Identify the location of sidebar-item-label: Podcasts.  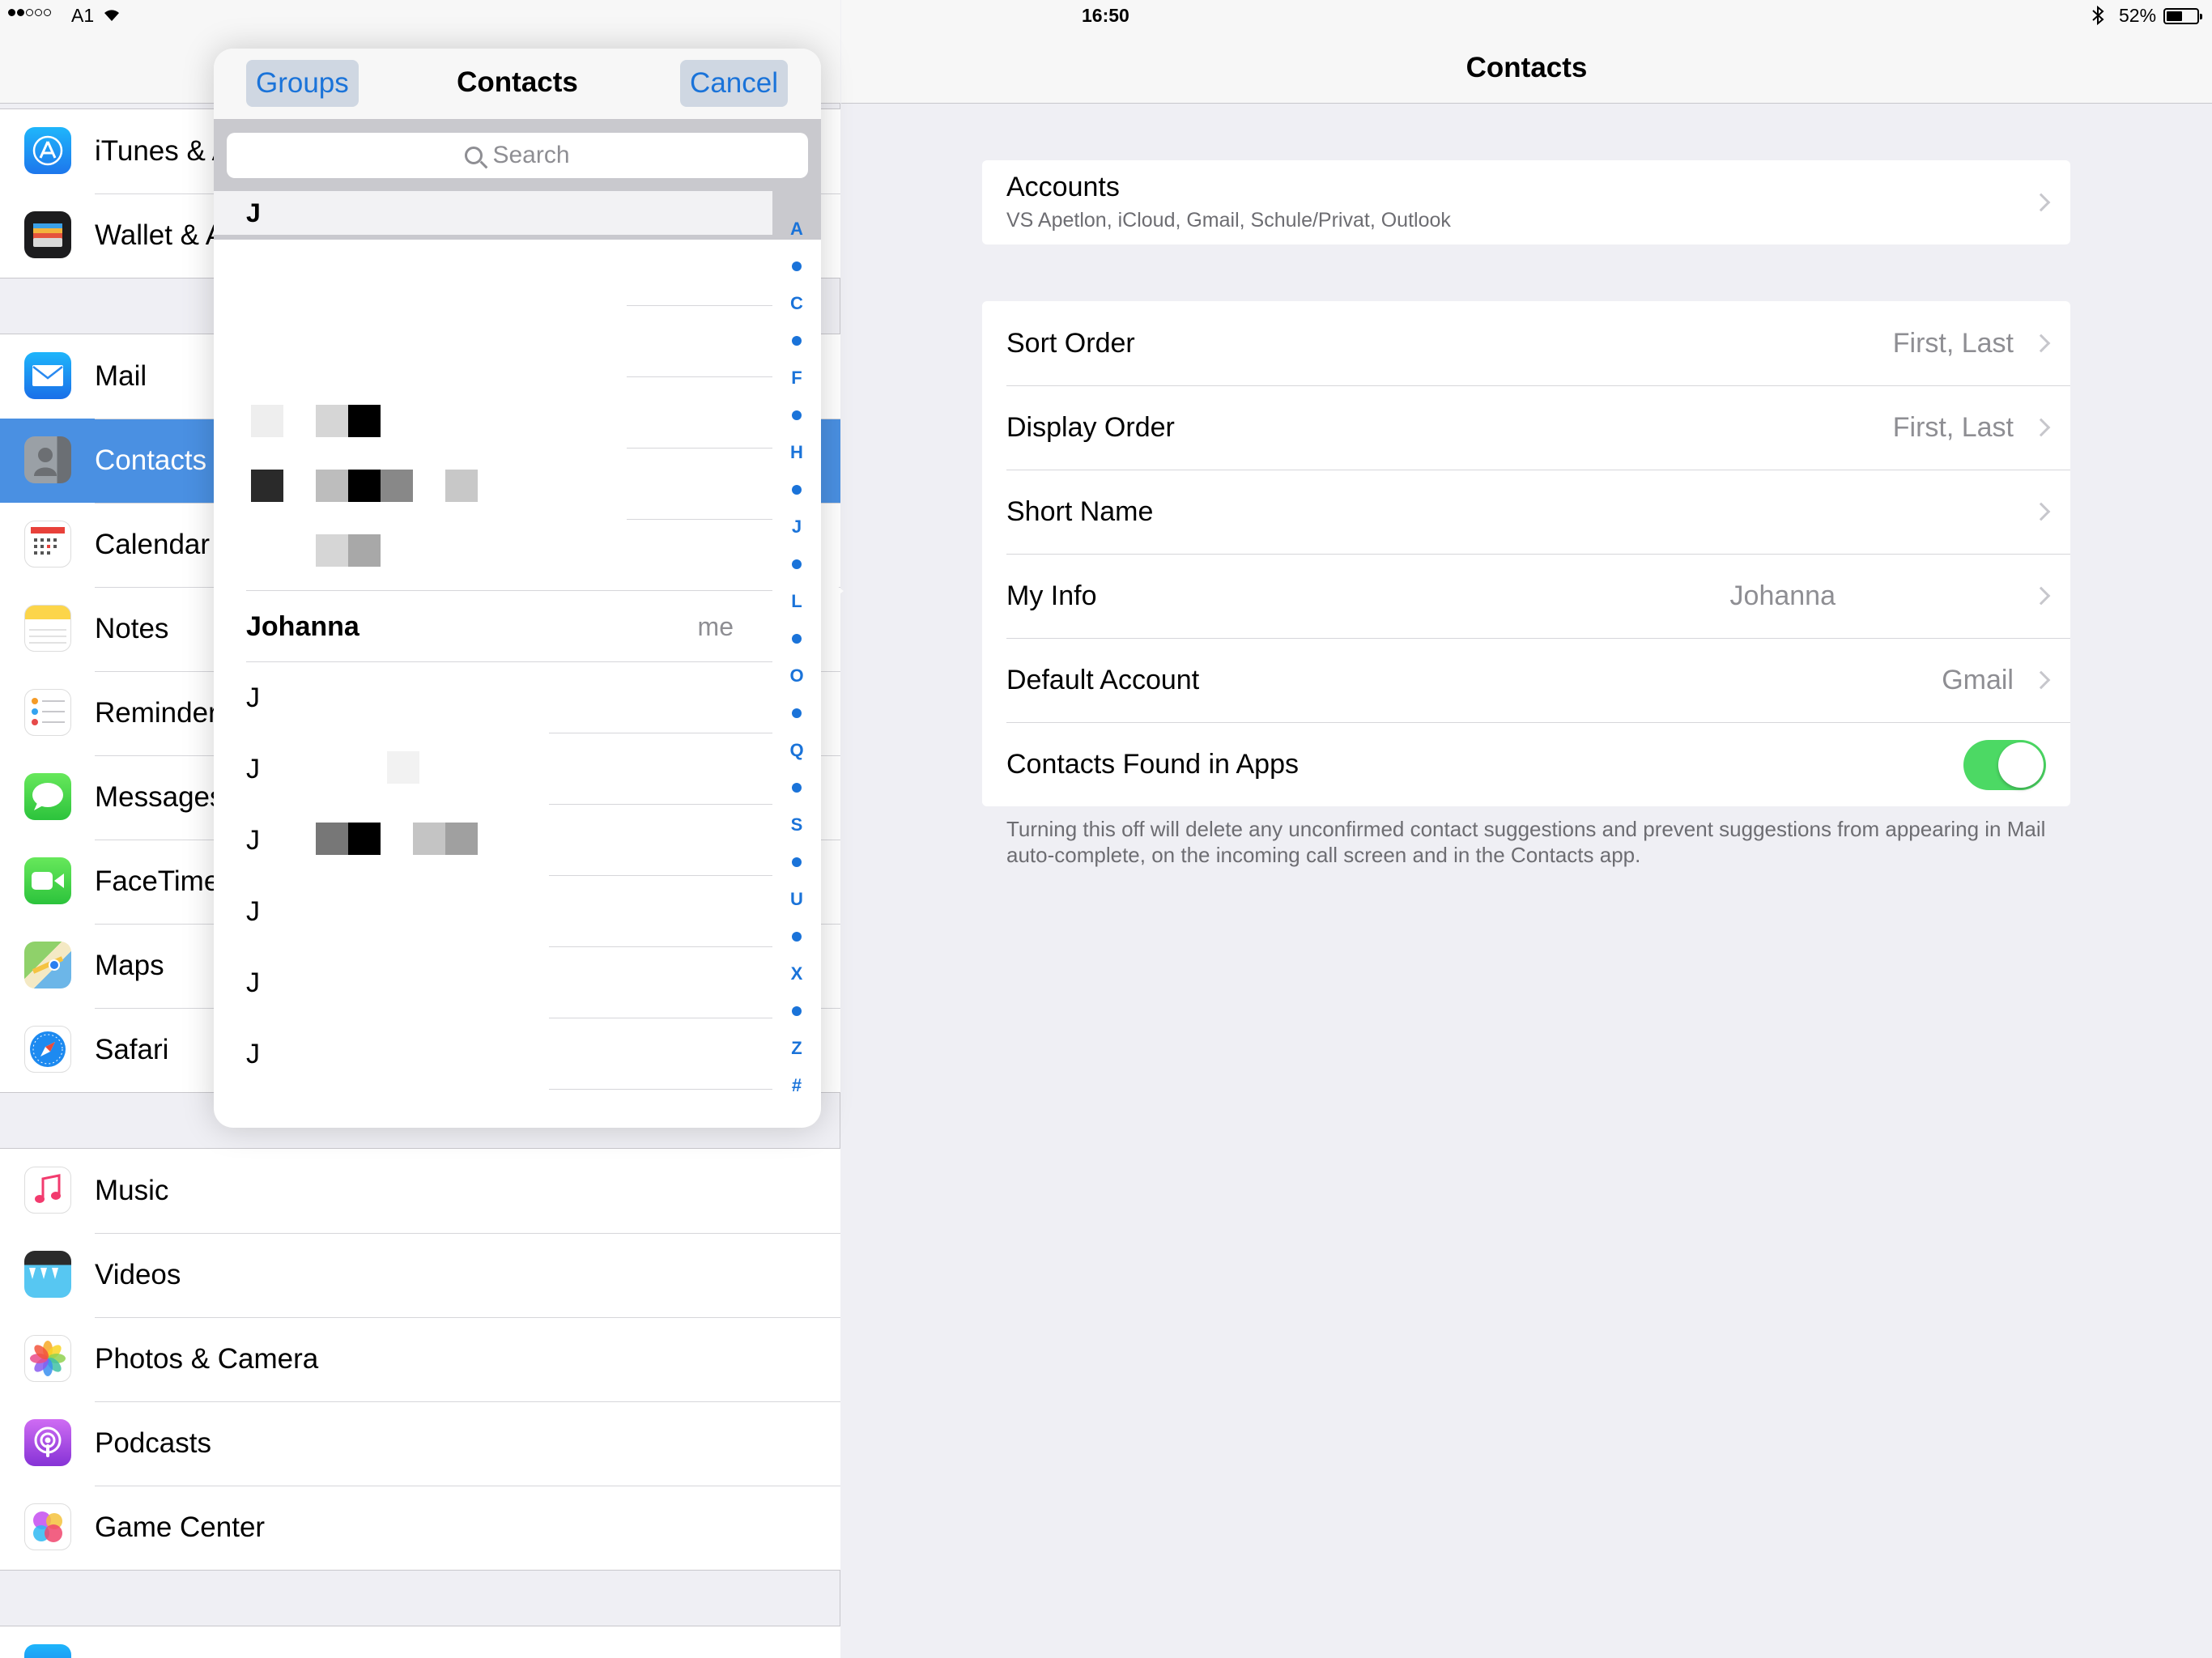
(153, 1443).